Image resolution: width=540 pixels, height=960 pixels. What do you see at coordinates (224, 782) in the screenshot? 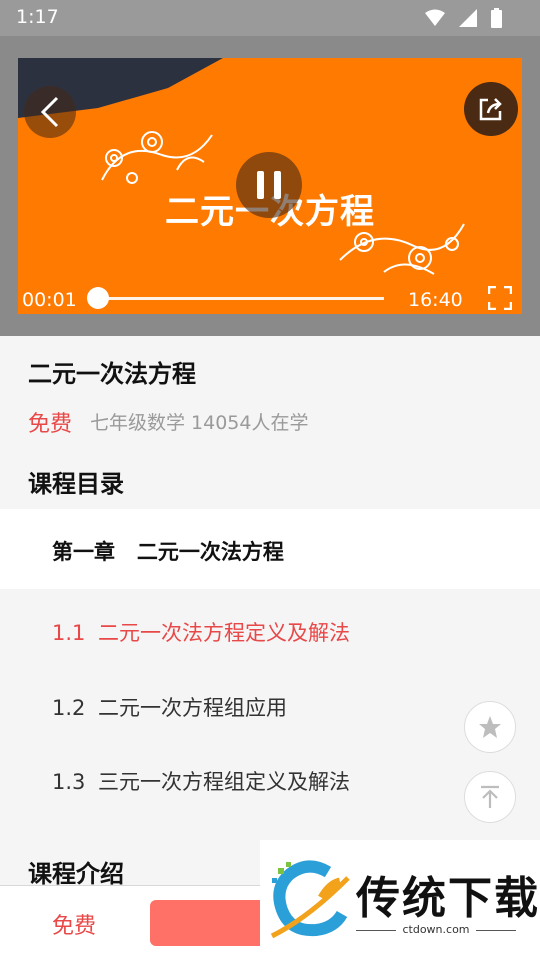
I see `lesson-title: 三元一次方程组定义及解法` at bounding box center [224, 782].